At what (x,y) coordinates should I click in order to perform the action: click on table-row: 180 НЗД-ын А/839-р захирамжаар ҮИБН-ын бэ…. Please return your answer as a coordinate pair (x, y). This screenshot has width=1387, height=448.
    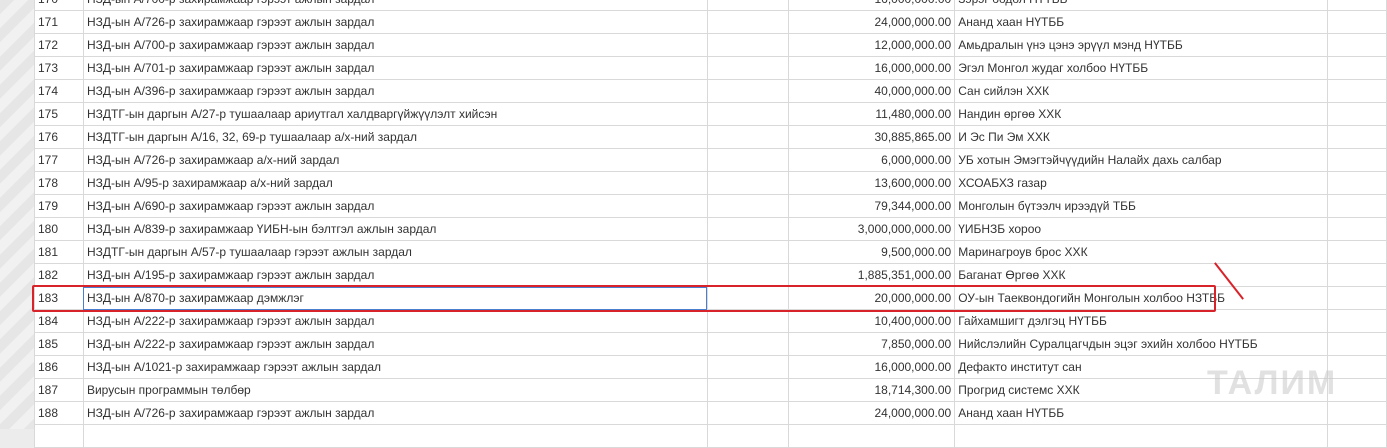
    Looking at the image, I should click on (710, 229).